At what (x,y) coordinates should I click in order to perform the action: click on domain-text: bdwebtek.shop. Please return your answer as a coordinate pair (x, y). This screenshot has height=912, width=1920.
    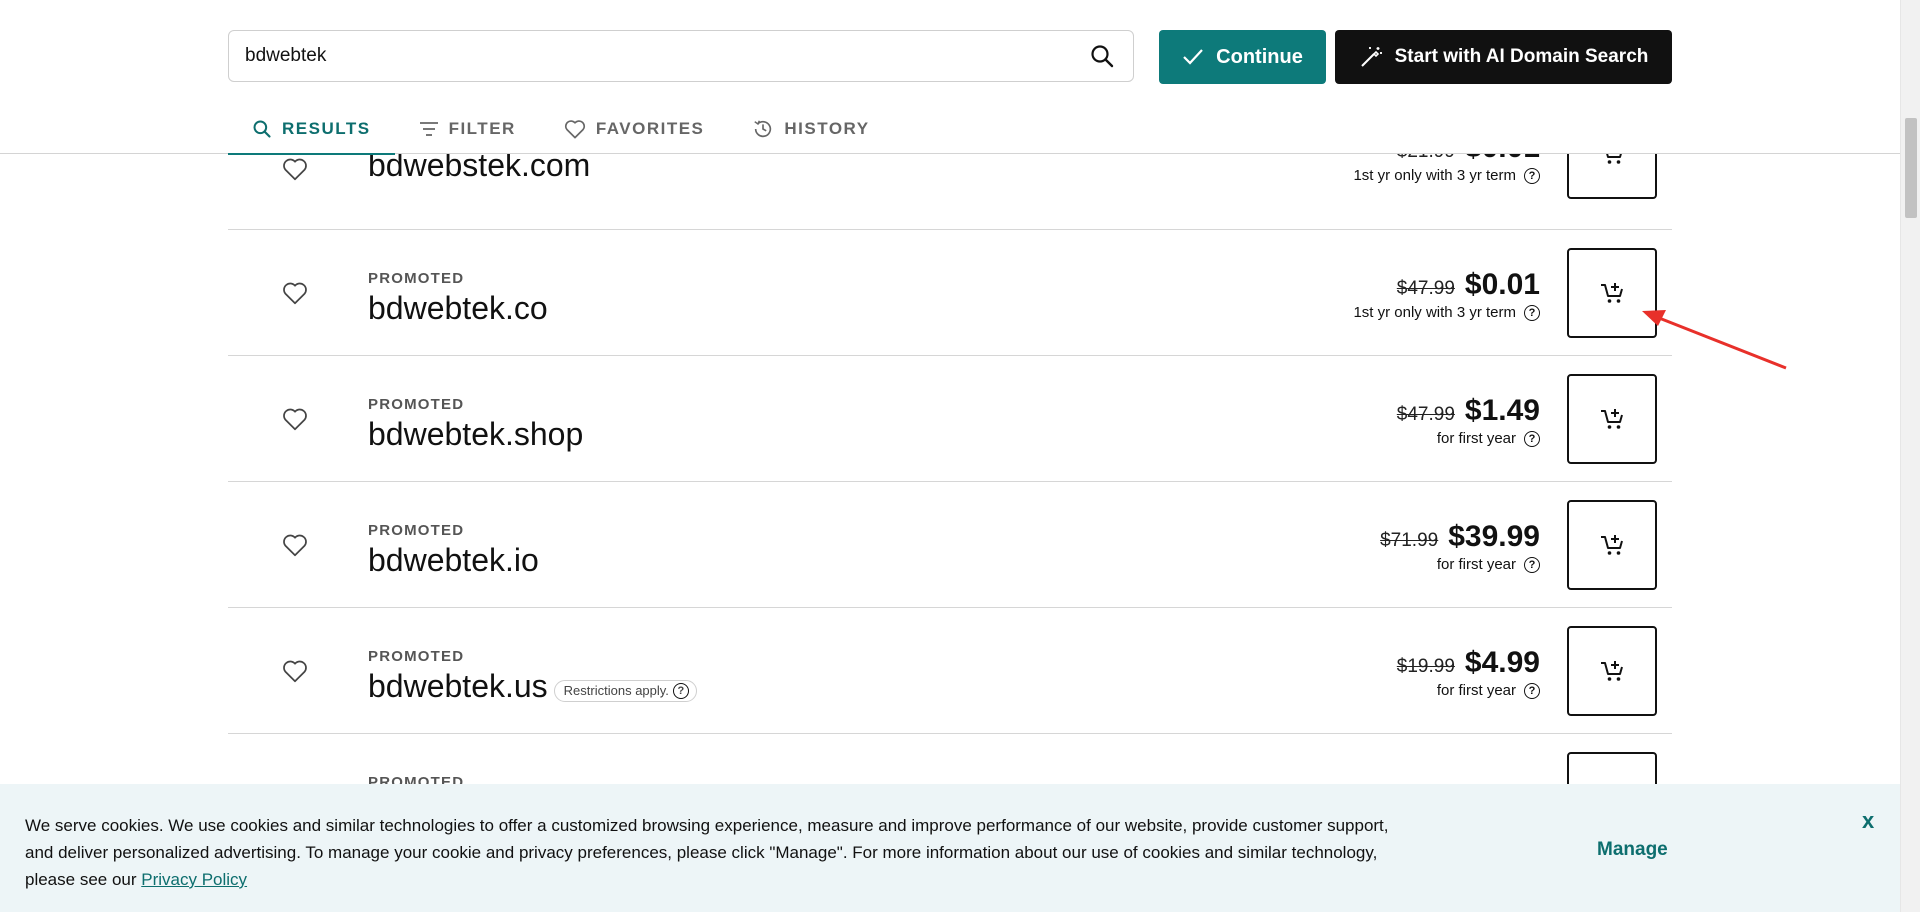
    Looking at the image, I should click on (476, 434).